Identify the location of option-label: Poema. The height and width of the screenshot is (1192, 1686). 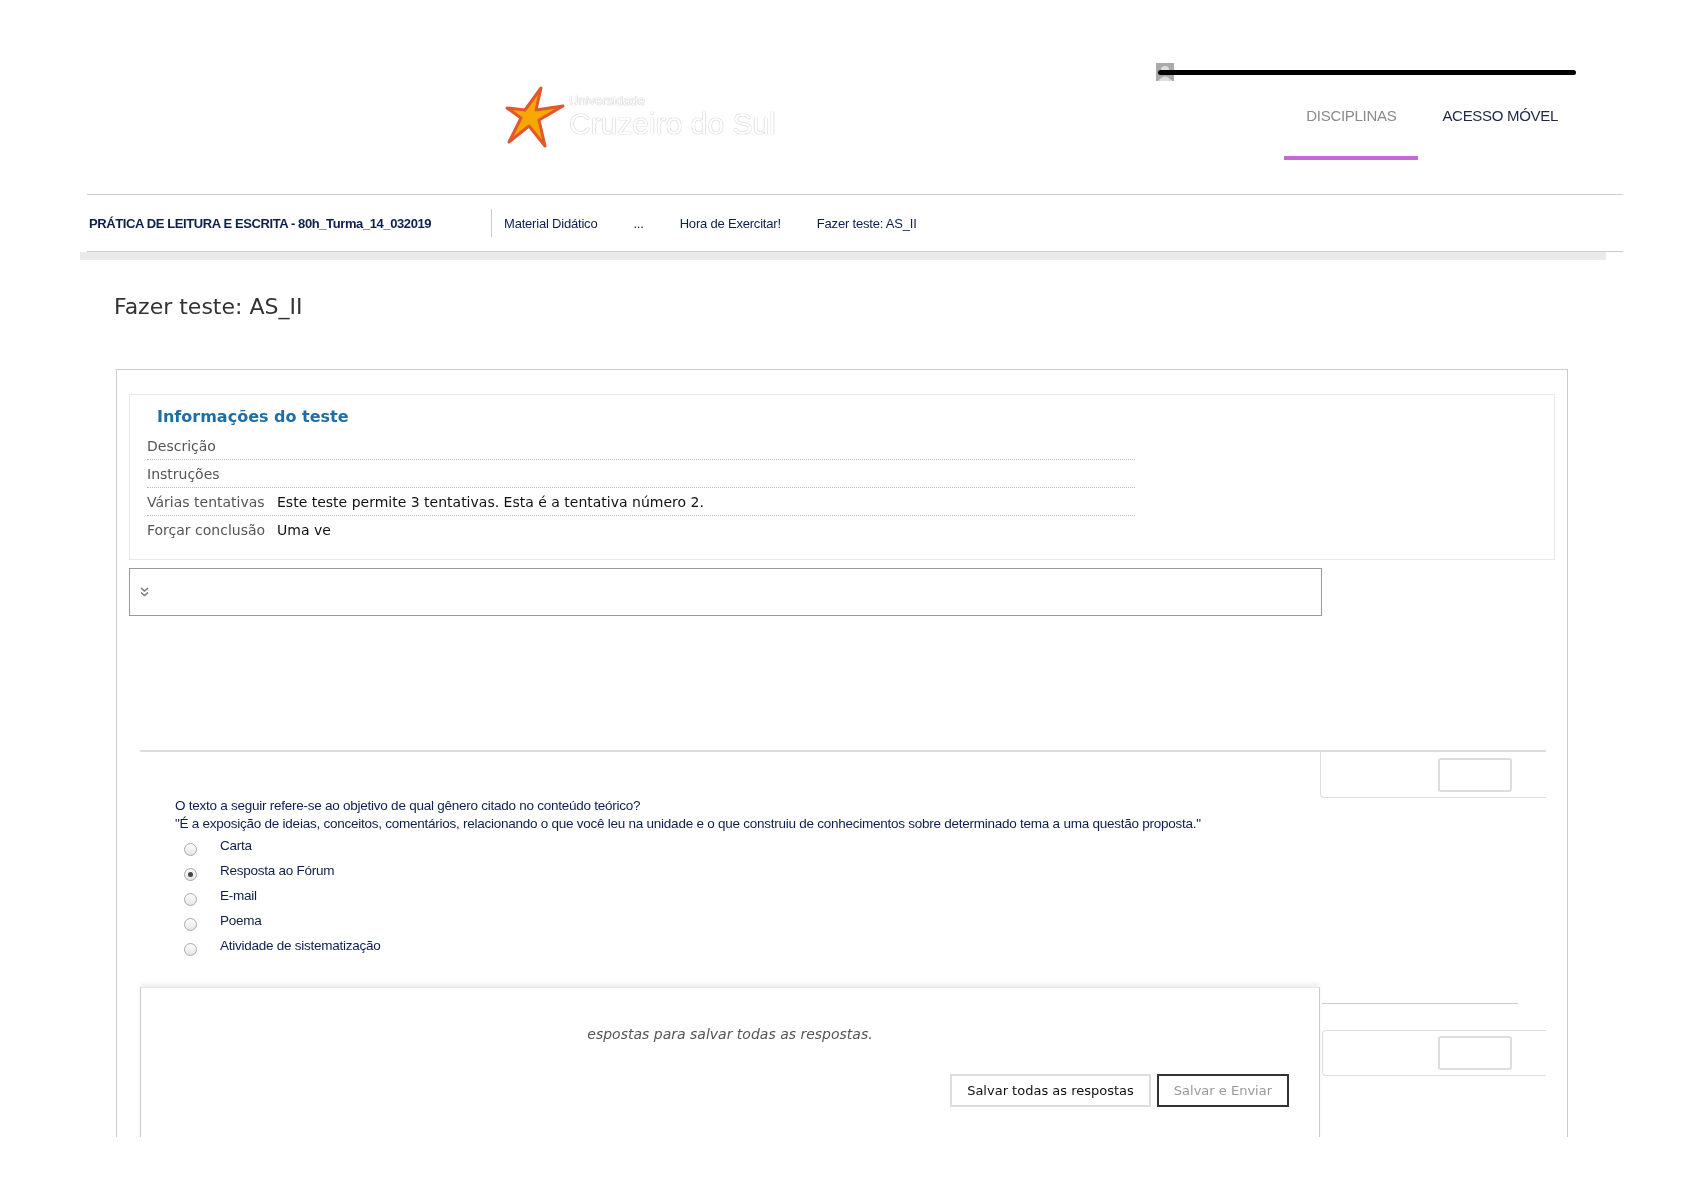
(241, 920).